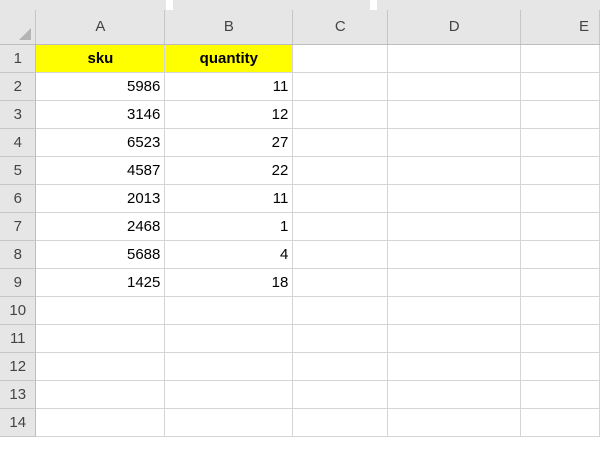  Describe the element at coordinates (18, 86) in the screenshot. I see `row-header: 2` at that location.